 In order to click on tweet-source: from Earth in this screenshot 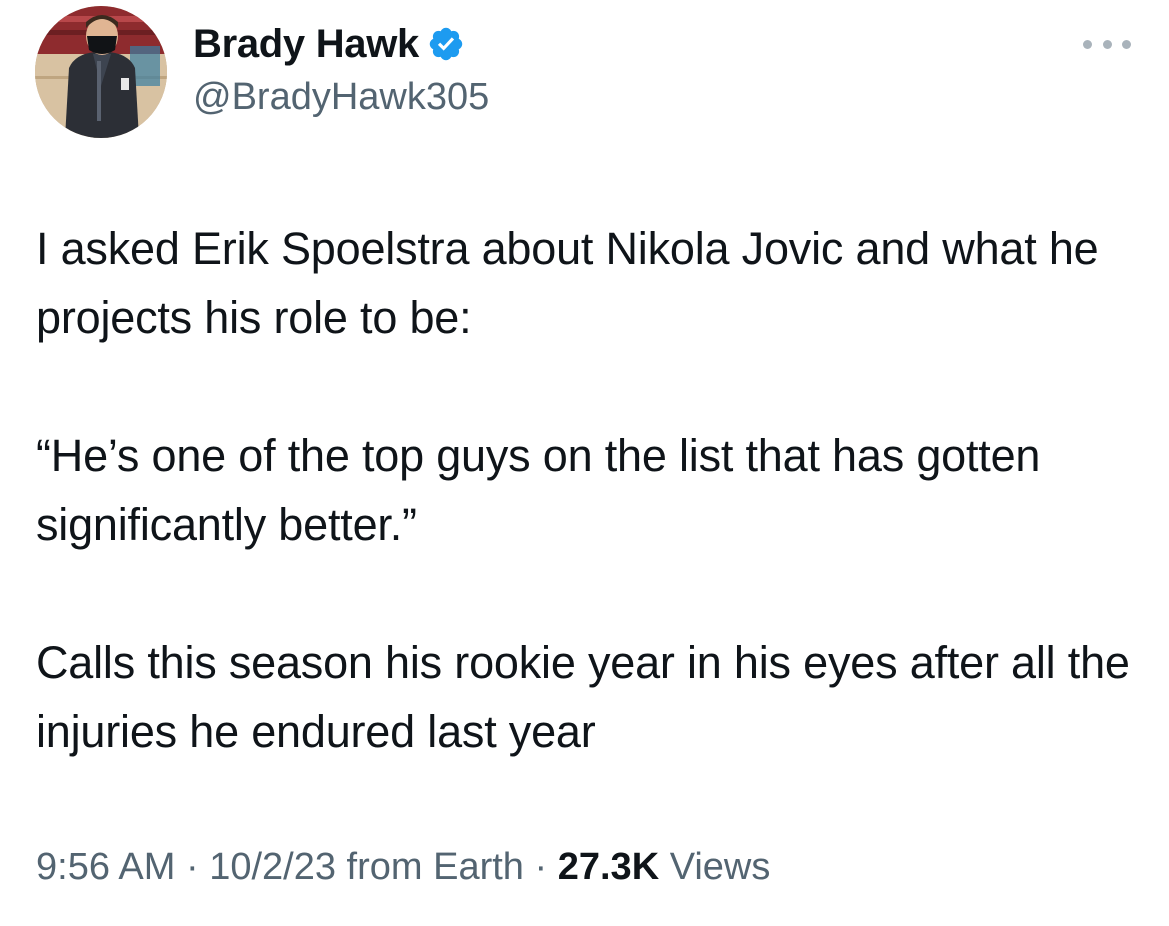, I will do `click(430, 867)`.